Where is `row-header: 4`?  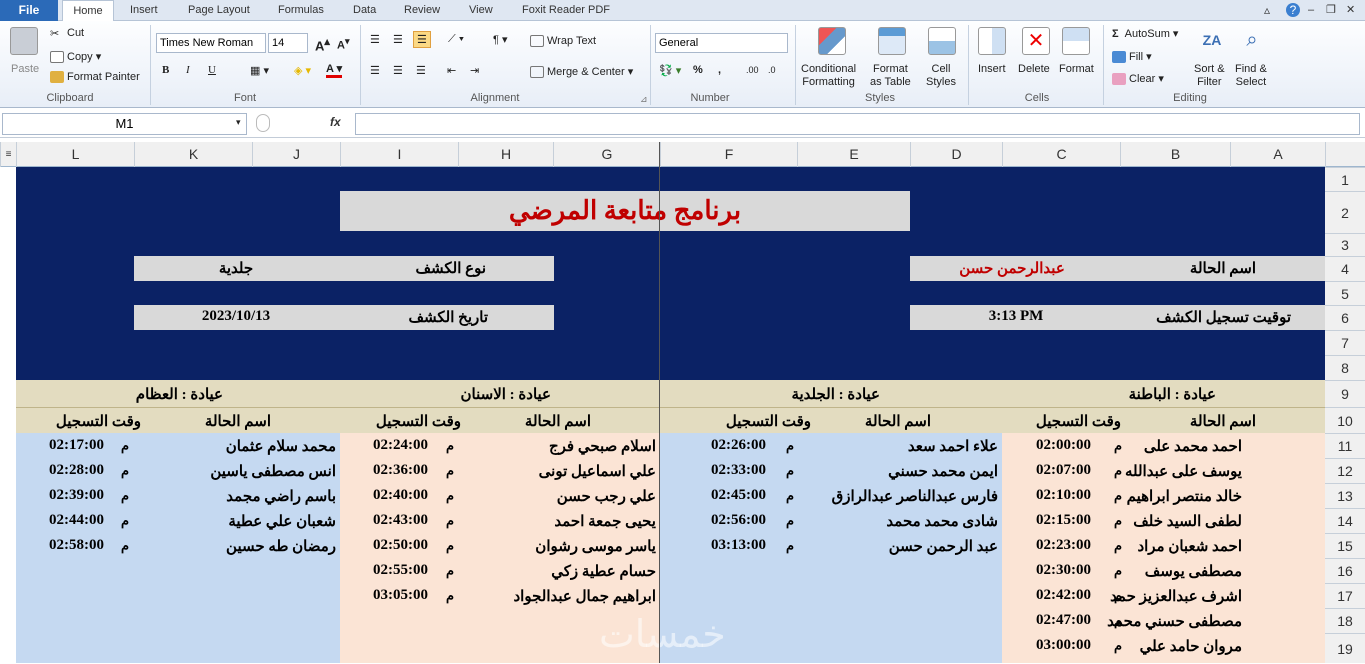 row-header: 4 is located at coordinates (1345, 268).